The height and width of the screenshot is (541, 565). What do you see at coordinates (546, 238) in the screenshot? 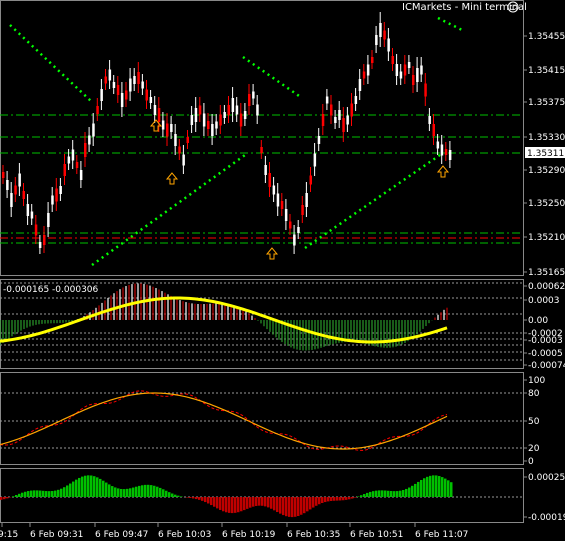
I see `price-tick: 1.35210` at bounding box center [546, 238].